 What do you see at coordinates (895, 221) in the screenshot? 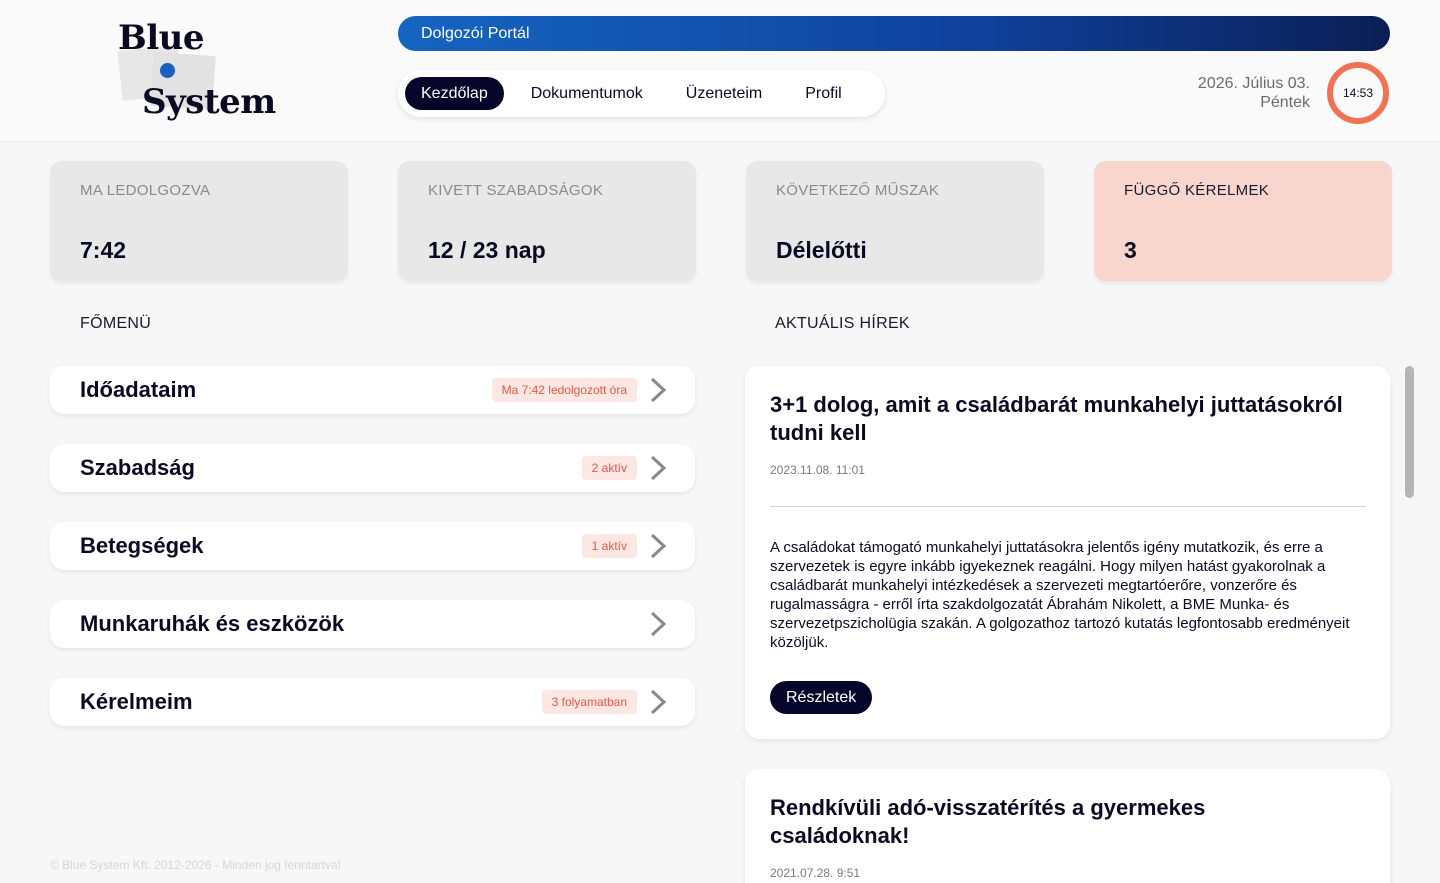
I see `stat-card-next-shift: KÖVETKEZŐ MŰSZAK Délelőtti` at bounding box center [895, 221].